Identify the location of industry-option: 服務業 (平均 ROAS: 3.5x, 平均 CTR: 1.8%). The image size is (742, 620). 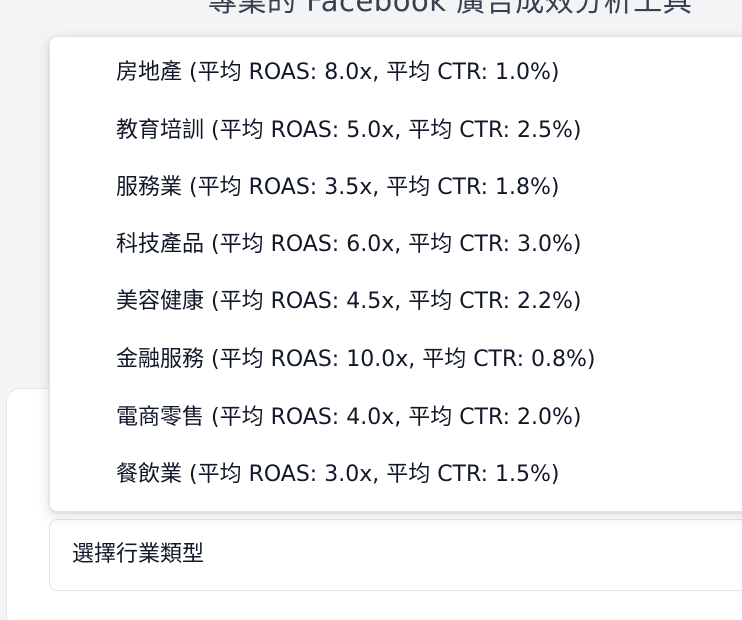
(337, 188).